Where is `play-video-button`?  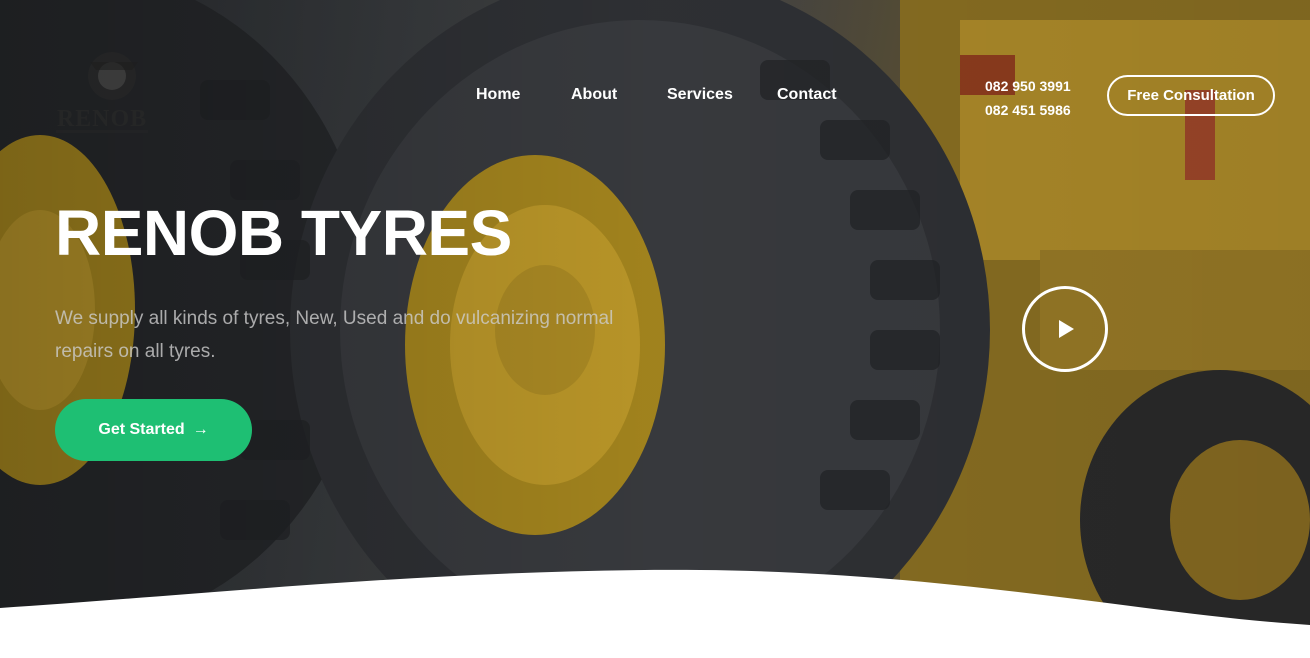 play-video-button is located at coordinates (1065, 329).